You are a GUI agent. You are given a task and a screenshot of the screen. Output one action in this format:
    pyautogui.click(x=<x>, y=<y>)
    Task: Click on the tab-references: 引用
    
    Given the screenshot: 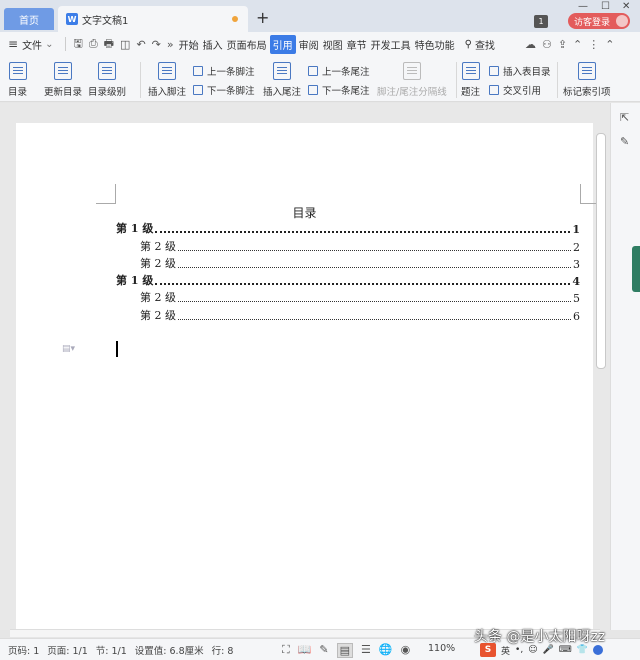 What is the action you would take?
    pyautogui.click(x=282, y=44)
    